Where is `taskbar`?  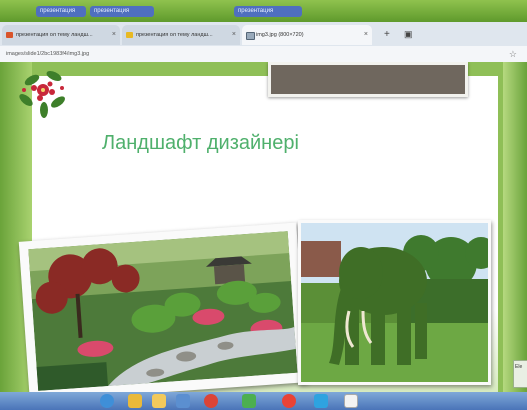
taskbar is located at coordinates (263, 401).